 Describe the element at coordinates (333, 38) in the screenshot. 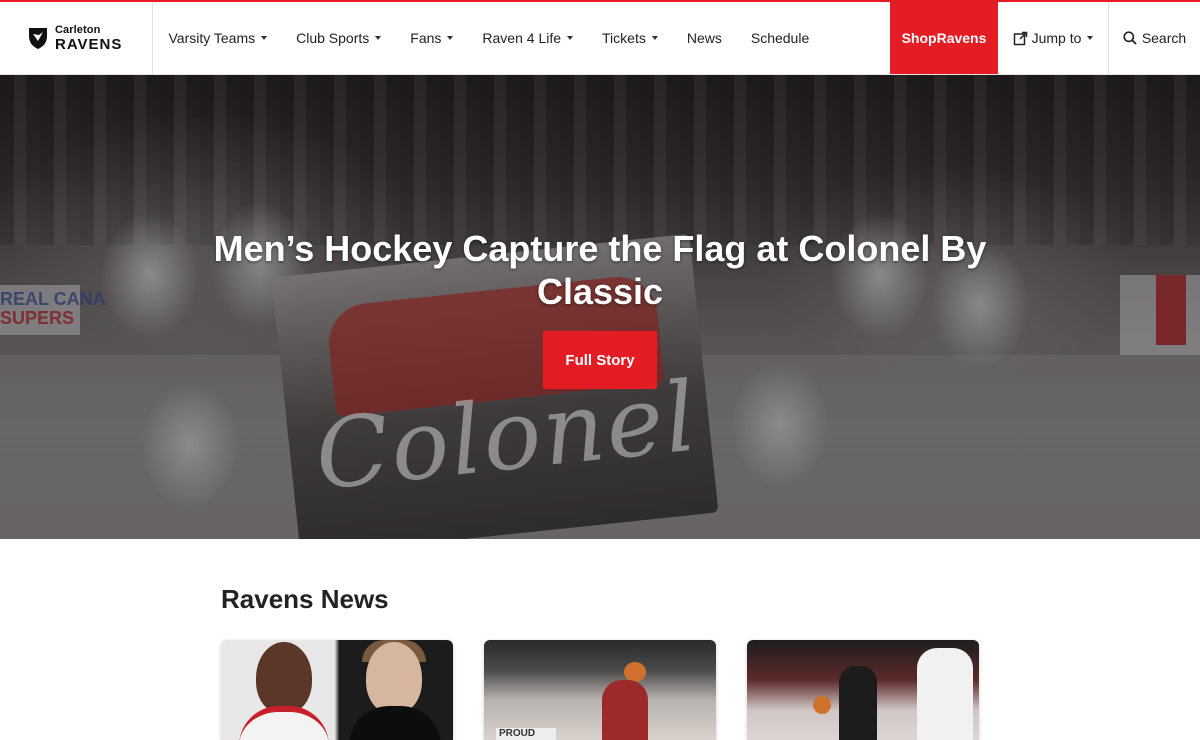

I see `nav-label: Club Sports` at that location.